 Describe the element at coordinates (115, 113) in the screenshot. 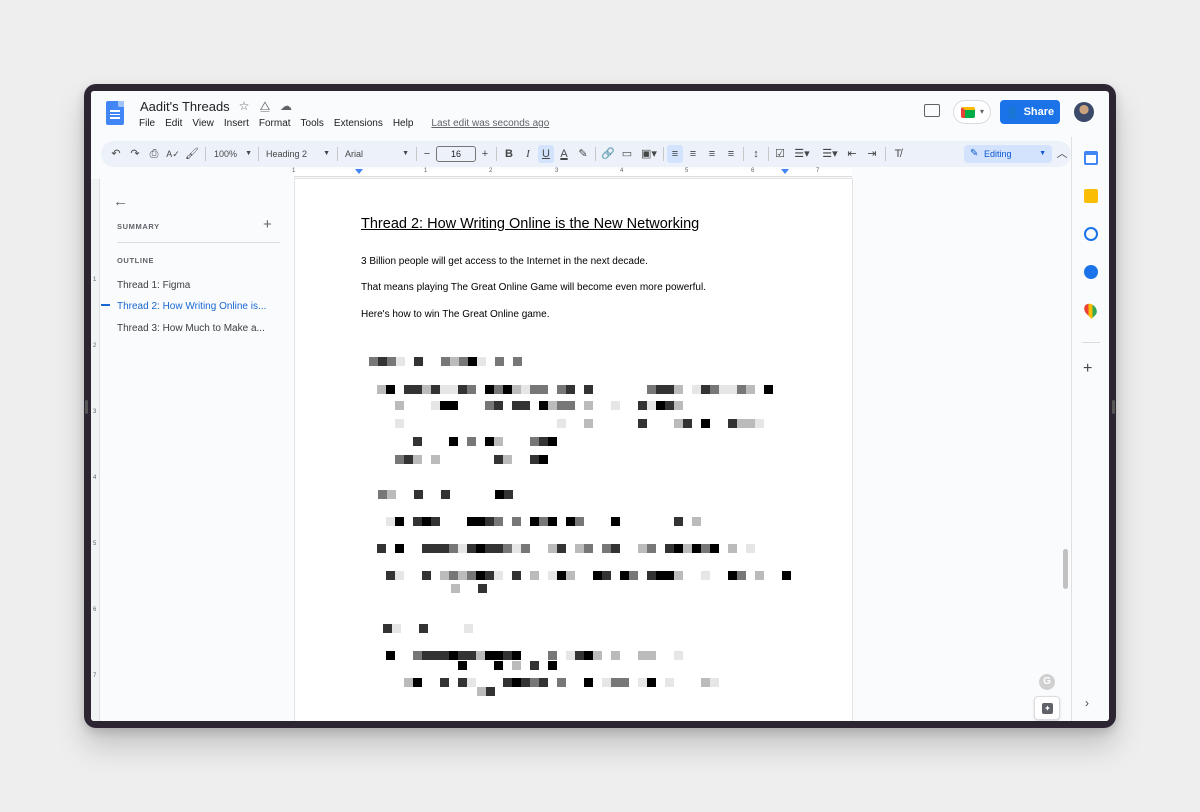

I see `docs-logo-icon` at that location.